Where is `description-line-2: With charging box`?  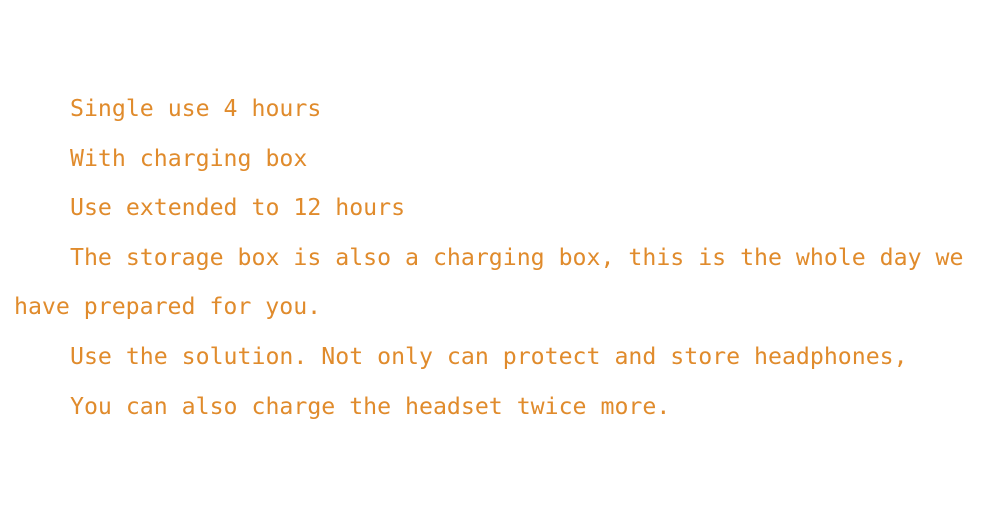
description-line-2: With charging box is located at coordinates (189, 158).